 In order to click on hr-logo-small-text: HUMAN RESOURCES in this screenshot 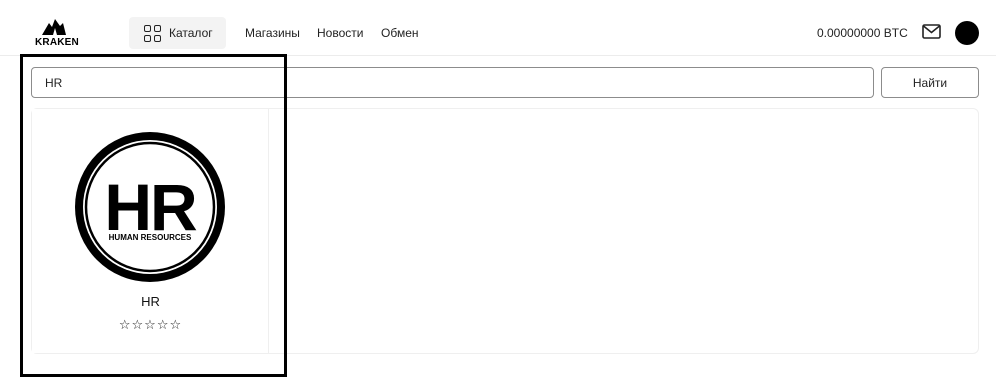, I will do `click(150, 237)`.